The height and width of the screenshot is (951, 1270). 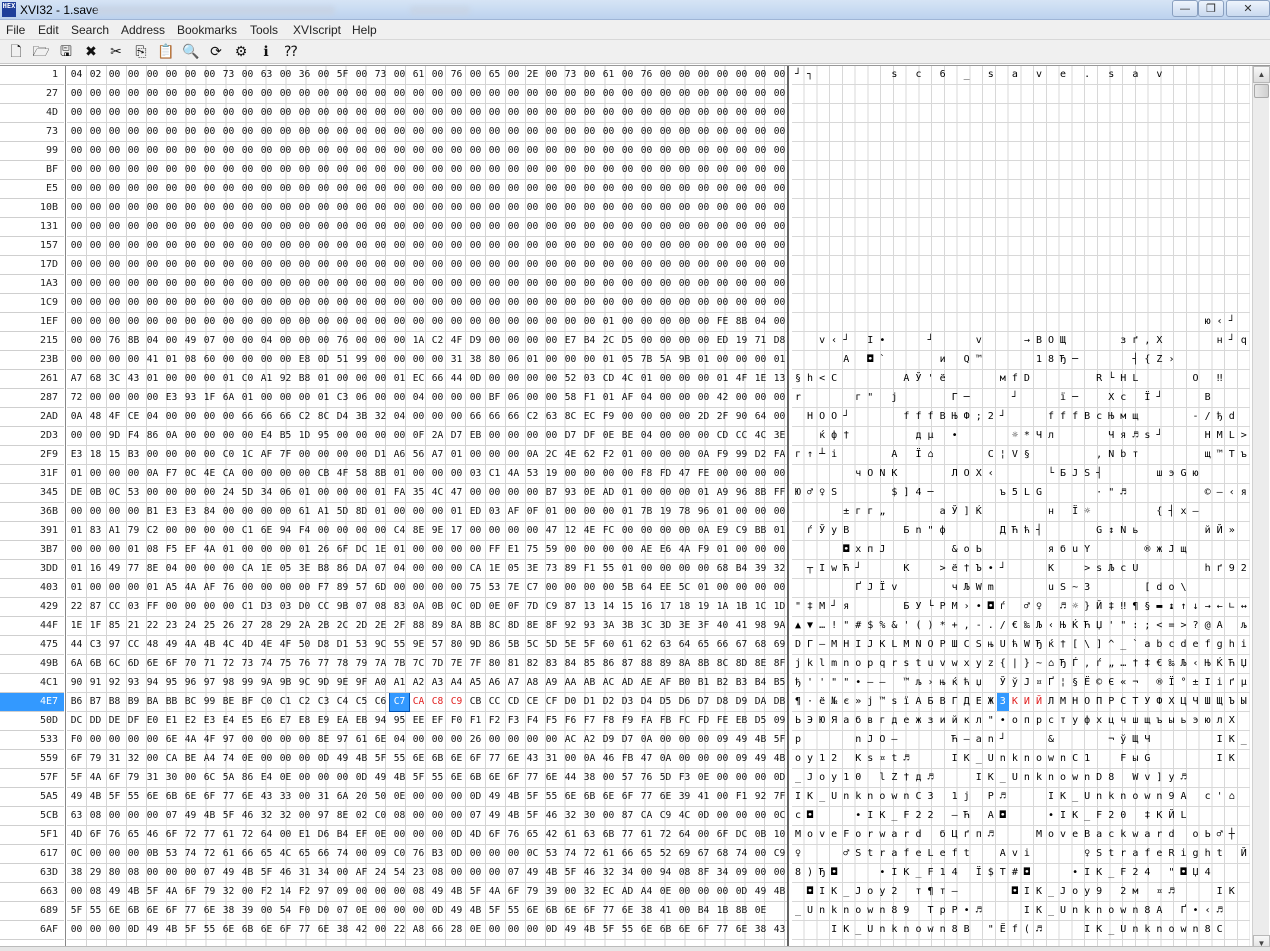 I want to click on hex-byte: 6E, so click(x=171, y=740).